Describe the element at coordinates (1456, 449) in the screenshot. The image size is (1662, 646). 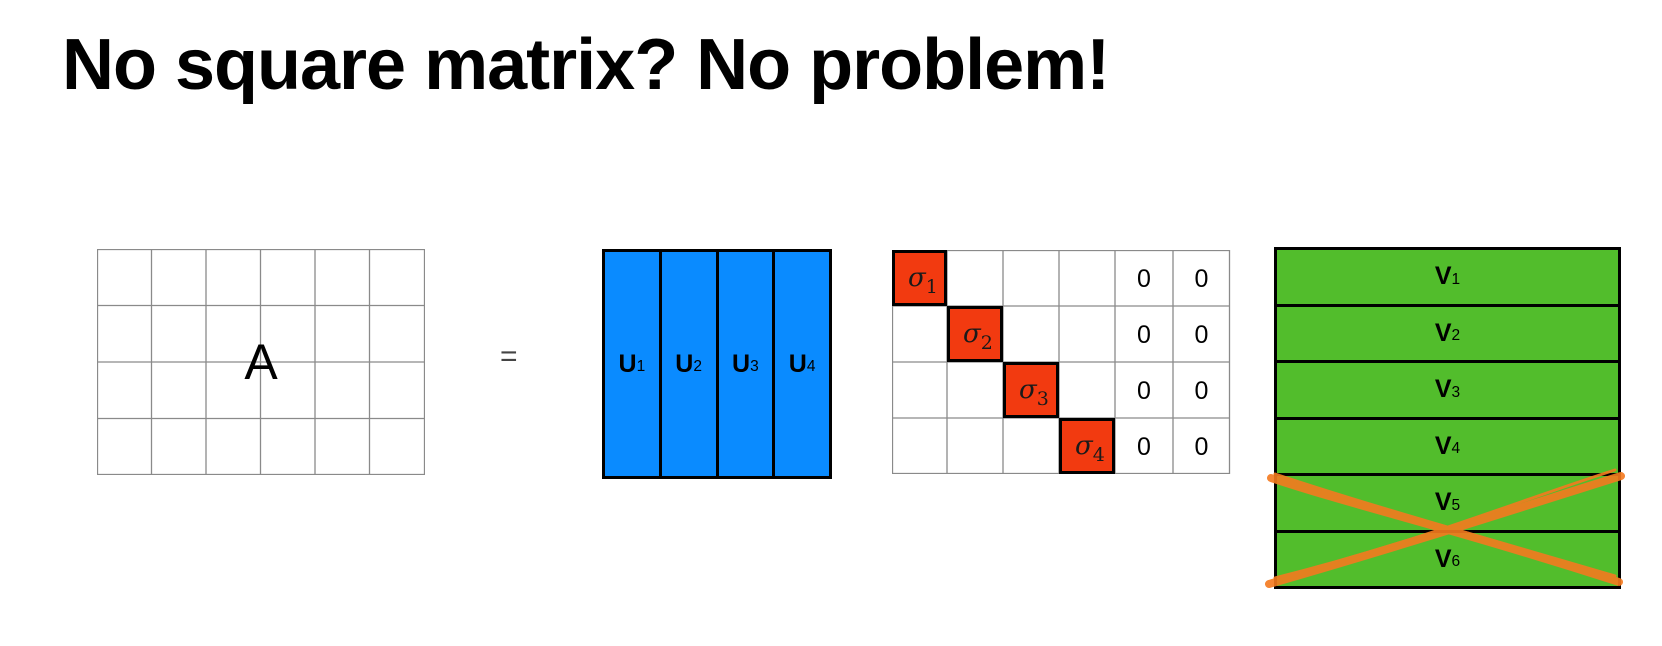
I see `v-row-4-index: 4` at that location.